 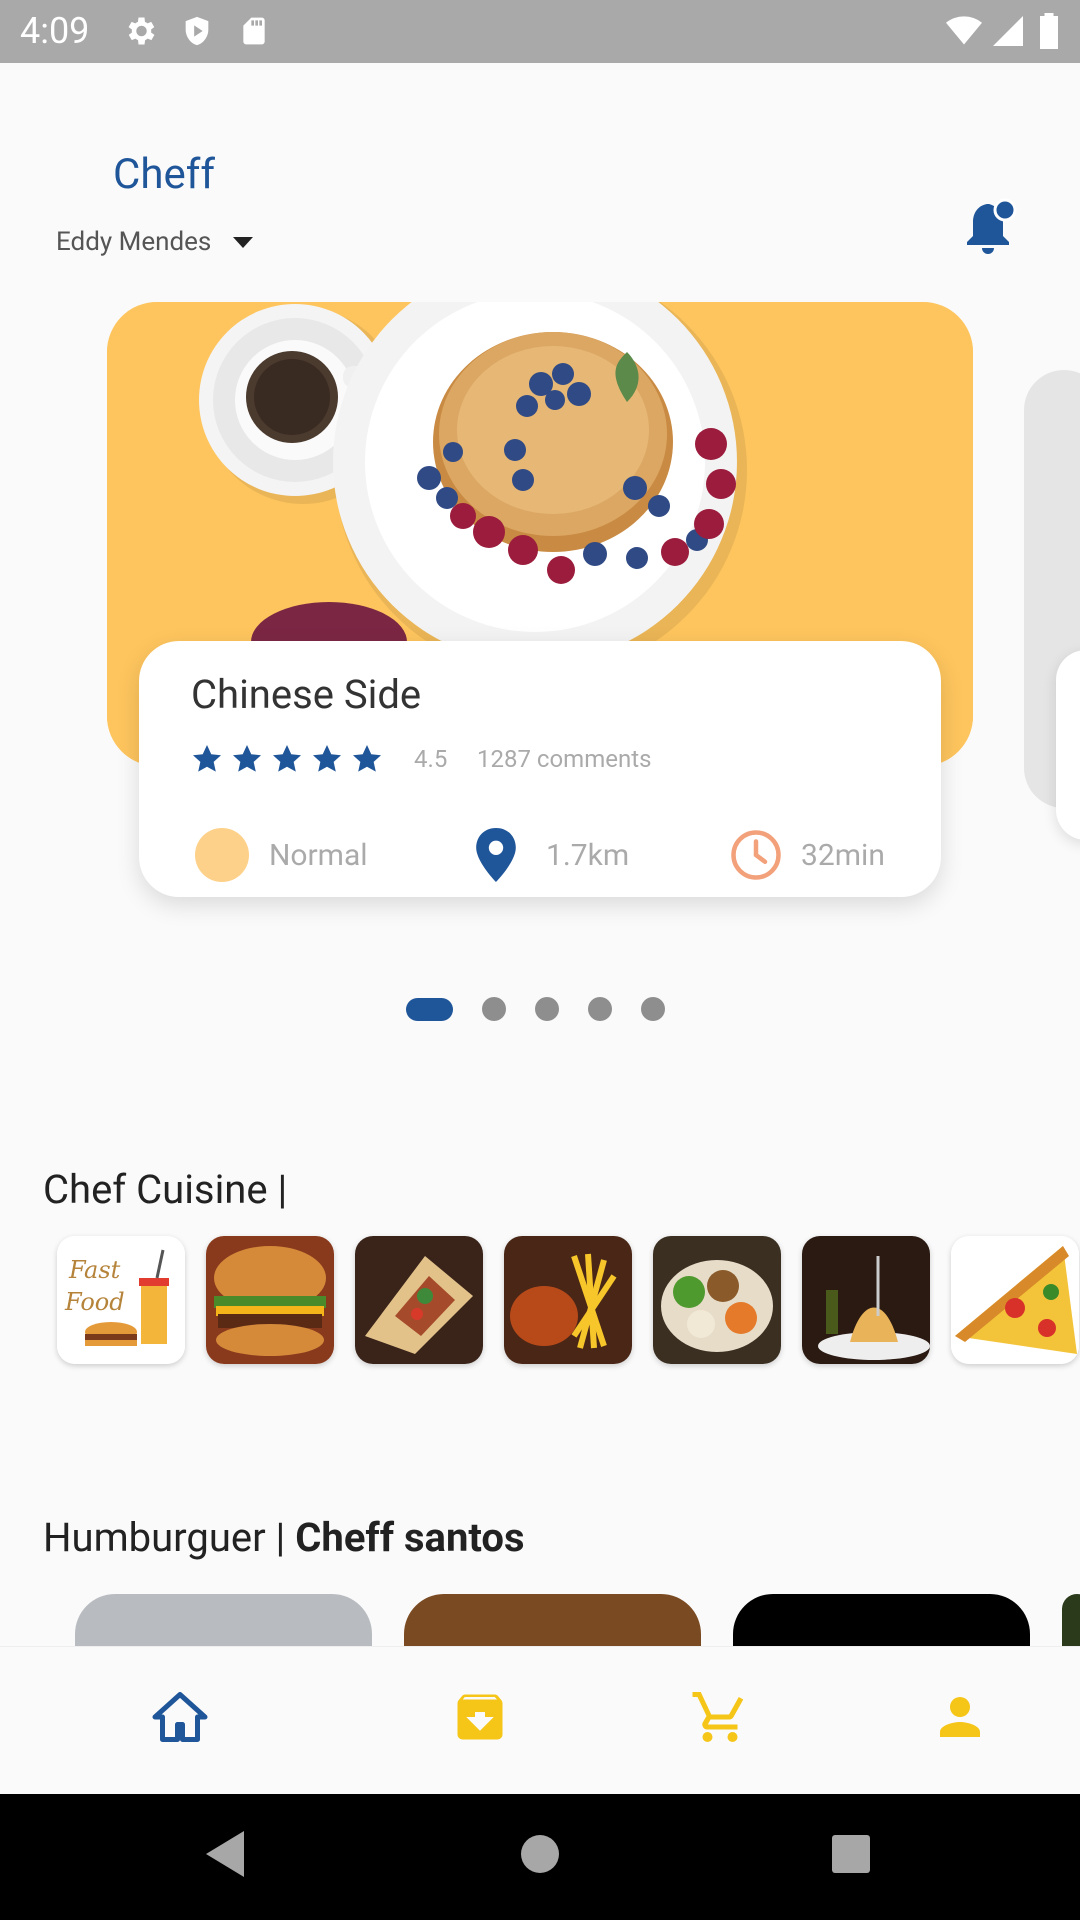 I want to click on back-icon, so click(x=225, y=1854).